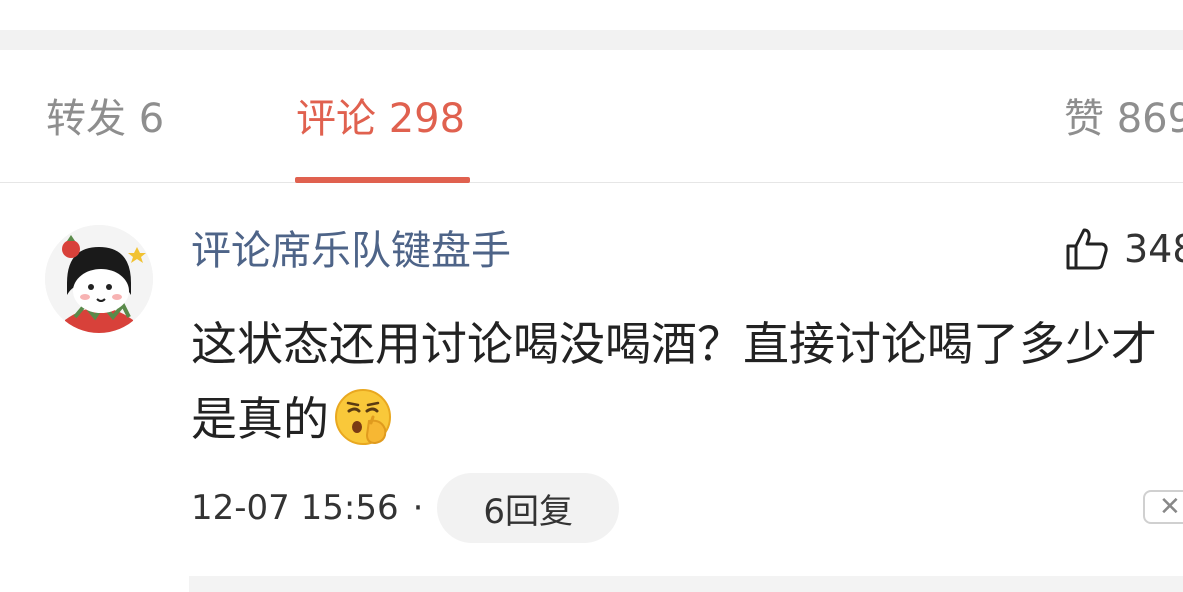 Image resolution: width=1183 pixels, height=592 pixels. What do you see at coordinates (1153, 249) in the screenshot?
I see `like-count: 348` at bounding box center [1153, 249].